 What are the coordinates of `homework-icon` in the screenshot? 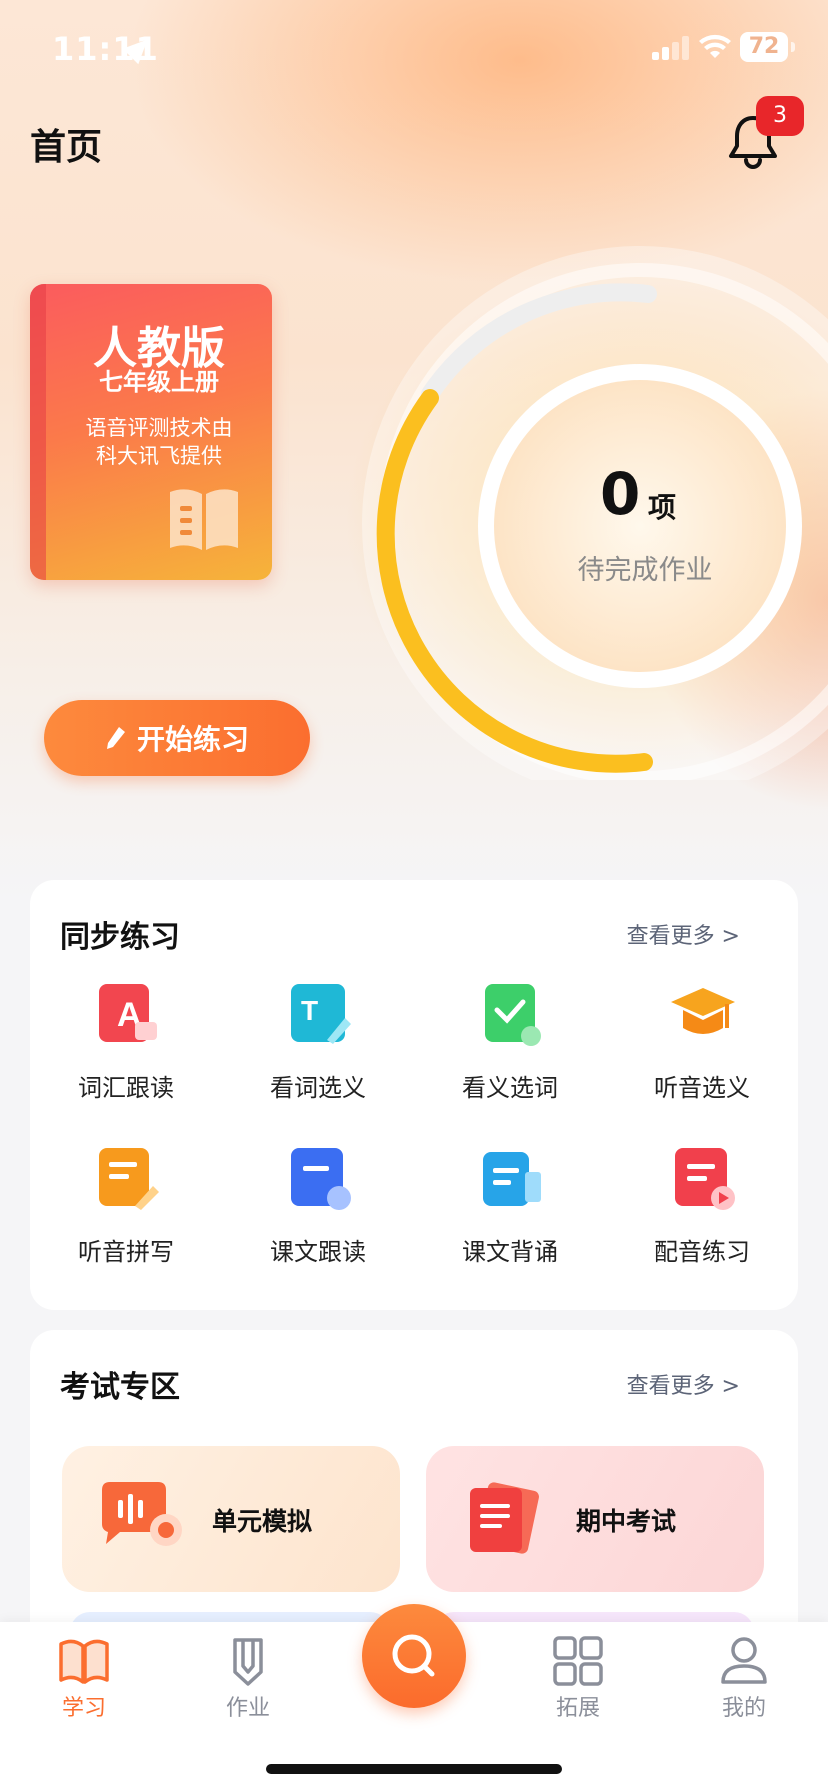 It's located at (248, 1662).